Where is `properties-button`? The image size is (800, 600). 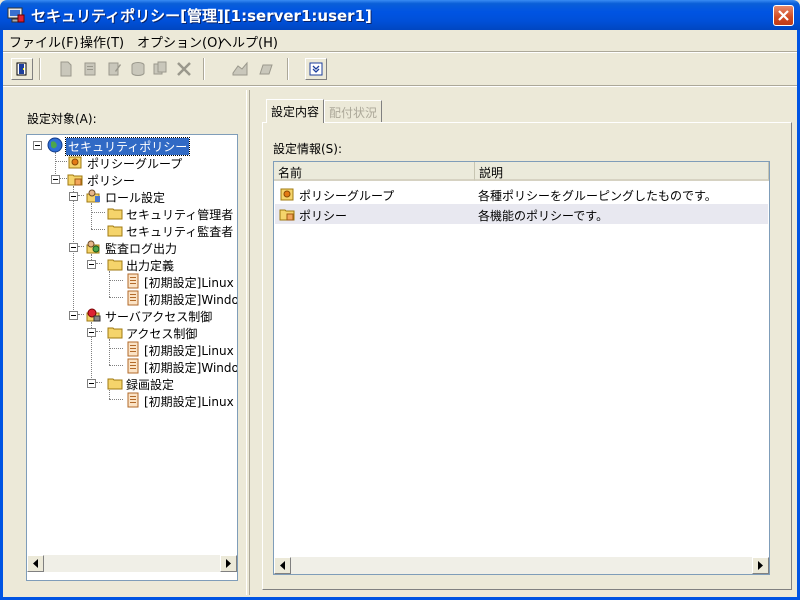 properties-button is located at coordinates (316, 69).